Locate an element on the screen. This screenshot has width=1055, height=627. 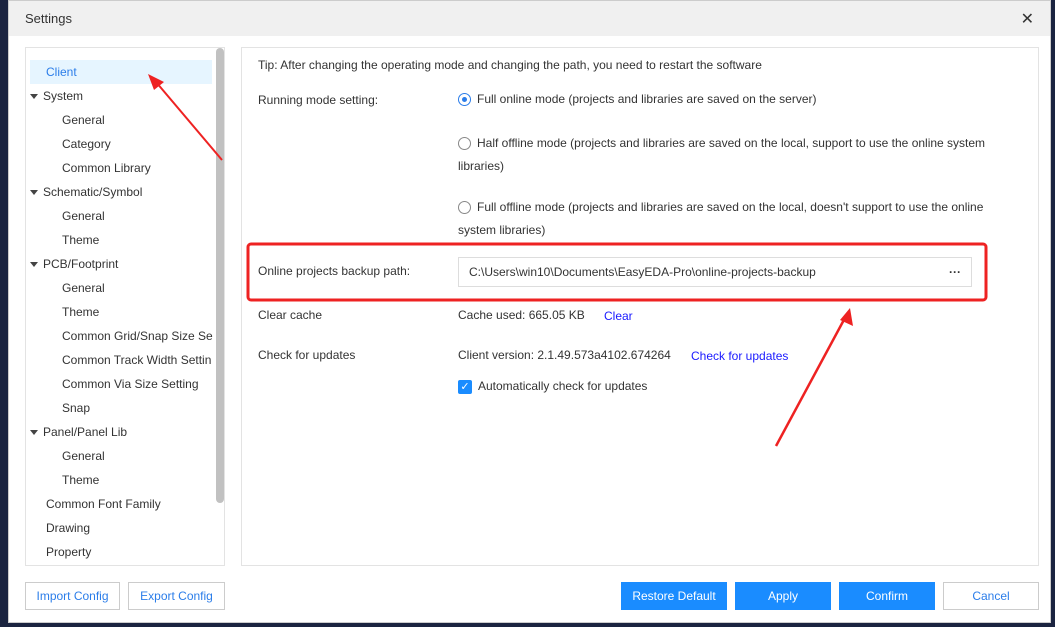
annotation-arrow-client is located at coordinates (185, 117).